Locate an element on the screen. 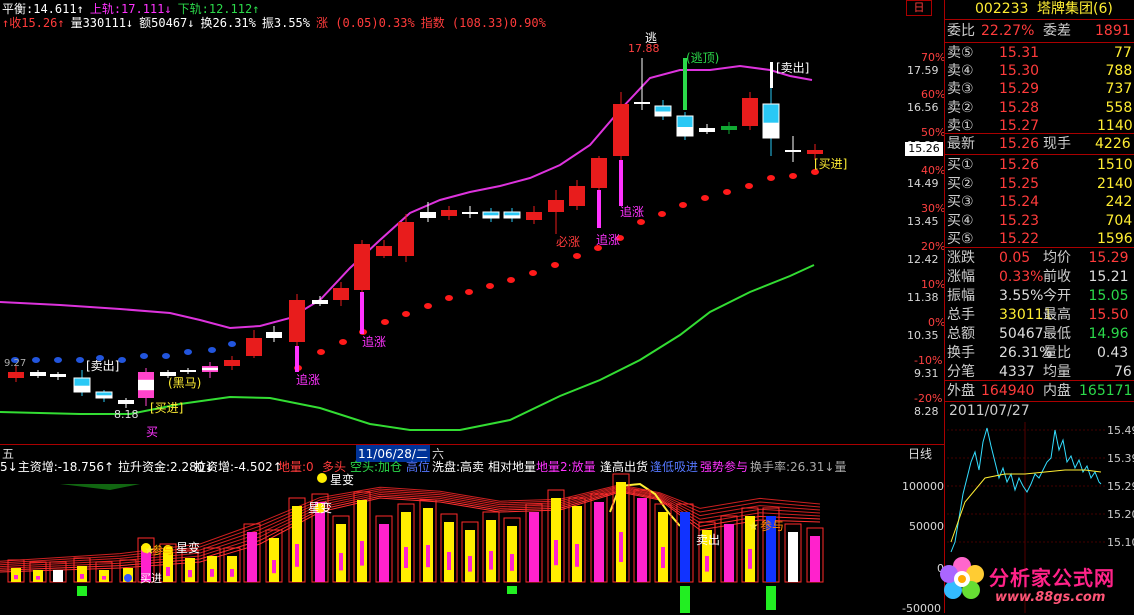  period-label: 日线 is located at coordinates (920, 453).